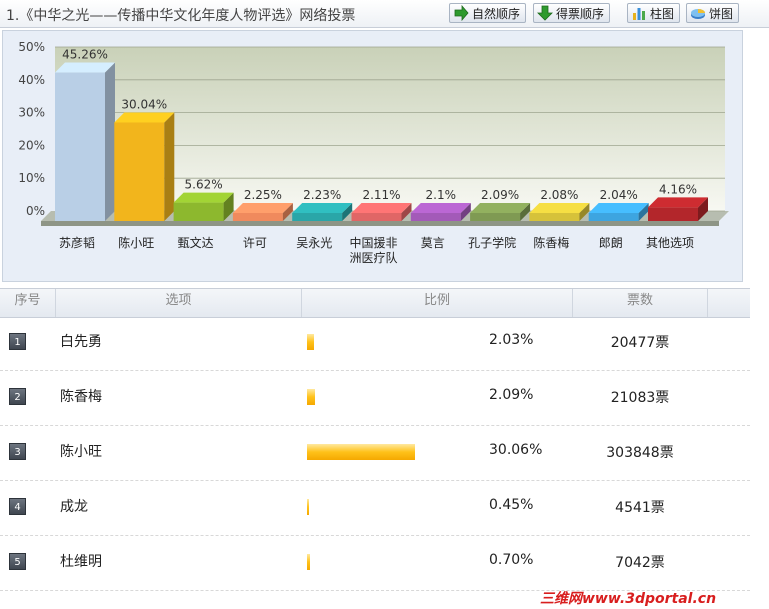  What do you see at coordinates (375, 508) in the screenshot?
I see `table-row: 4 成龙 0.45% 4541票` at bounding box center [375, 508].